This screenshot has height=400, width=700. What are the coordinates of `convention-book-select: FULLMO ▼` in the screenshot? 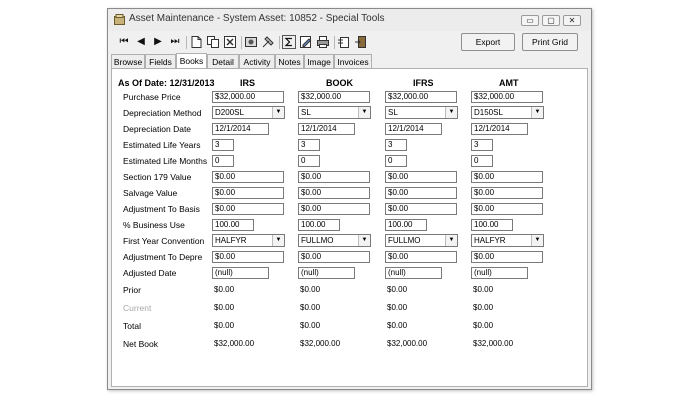 It's located at (334, 240).